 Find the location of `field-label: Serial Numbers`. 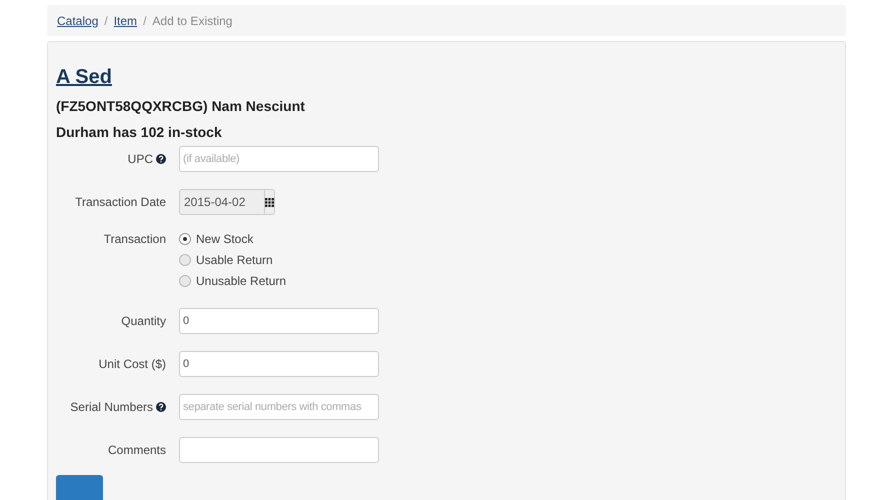

field-label: Serial Numbers is located at coordinates (111, 407).